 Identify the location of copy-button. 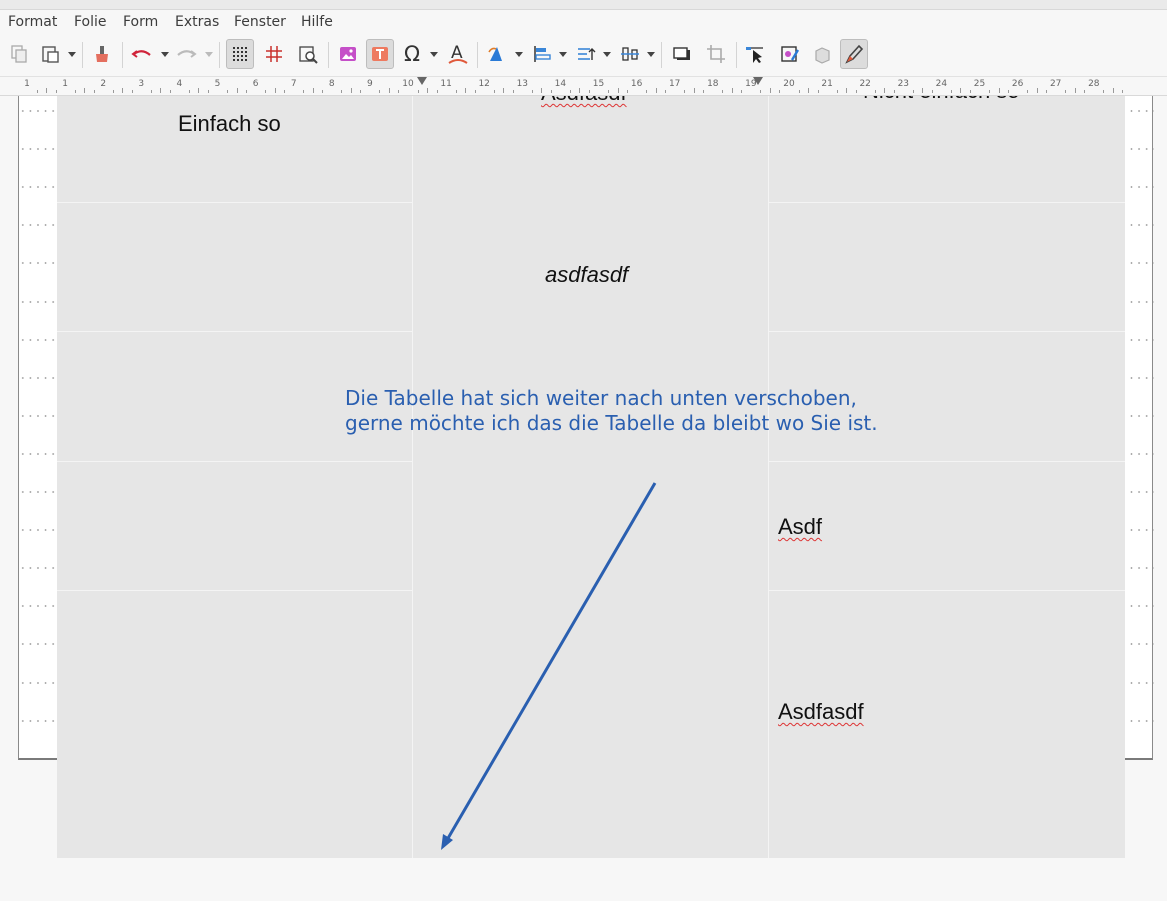
(19, 54).